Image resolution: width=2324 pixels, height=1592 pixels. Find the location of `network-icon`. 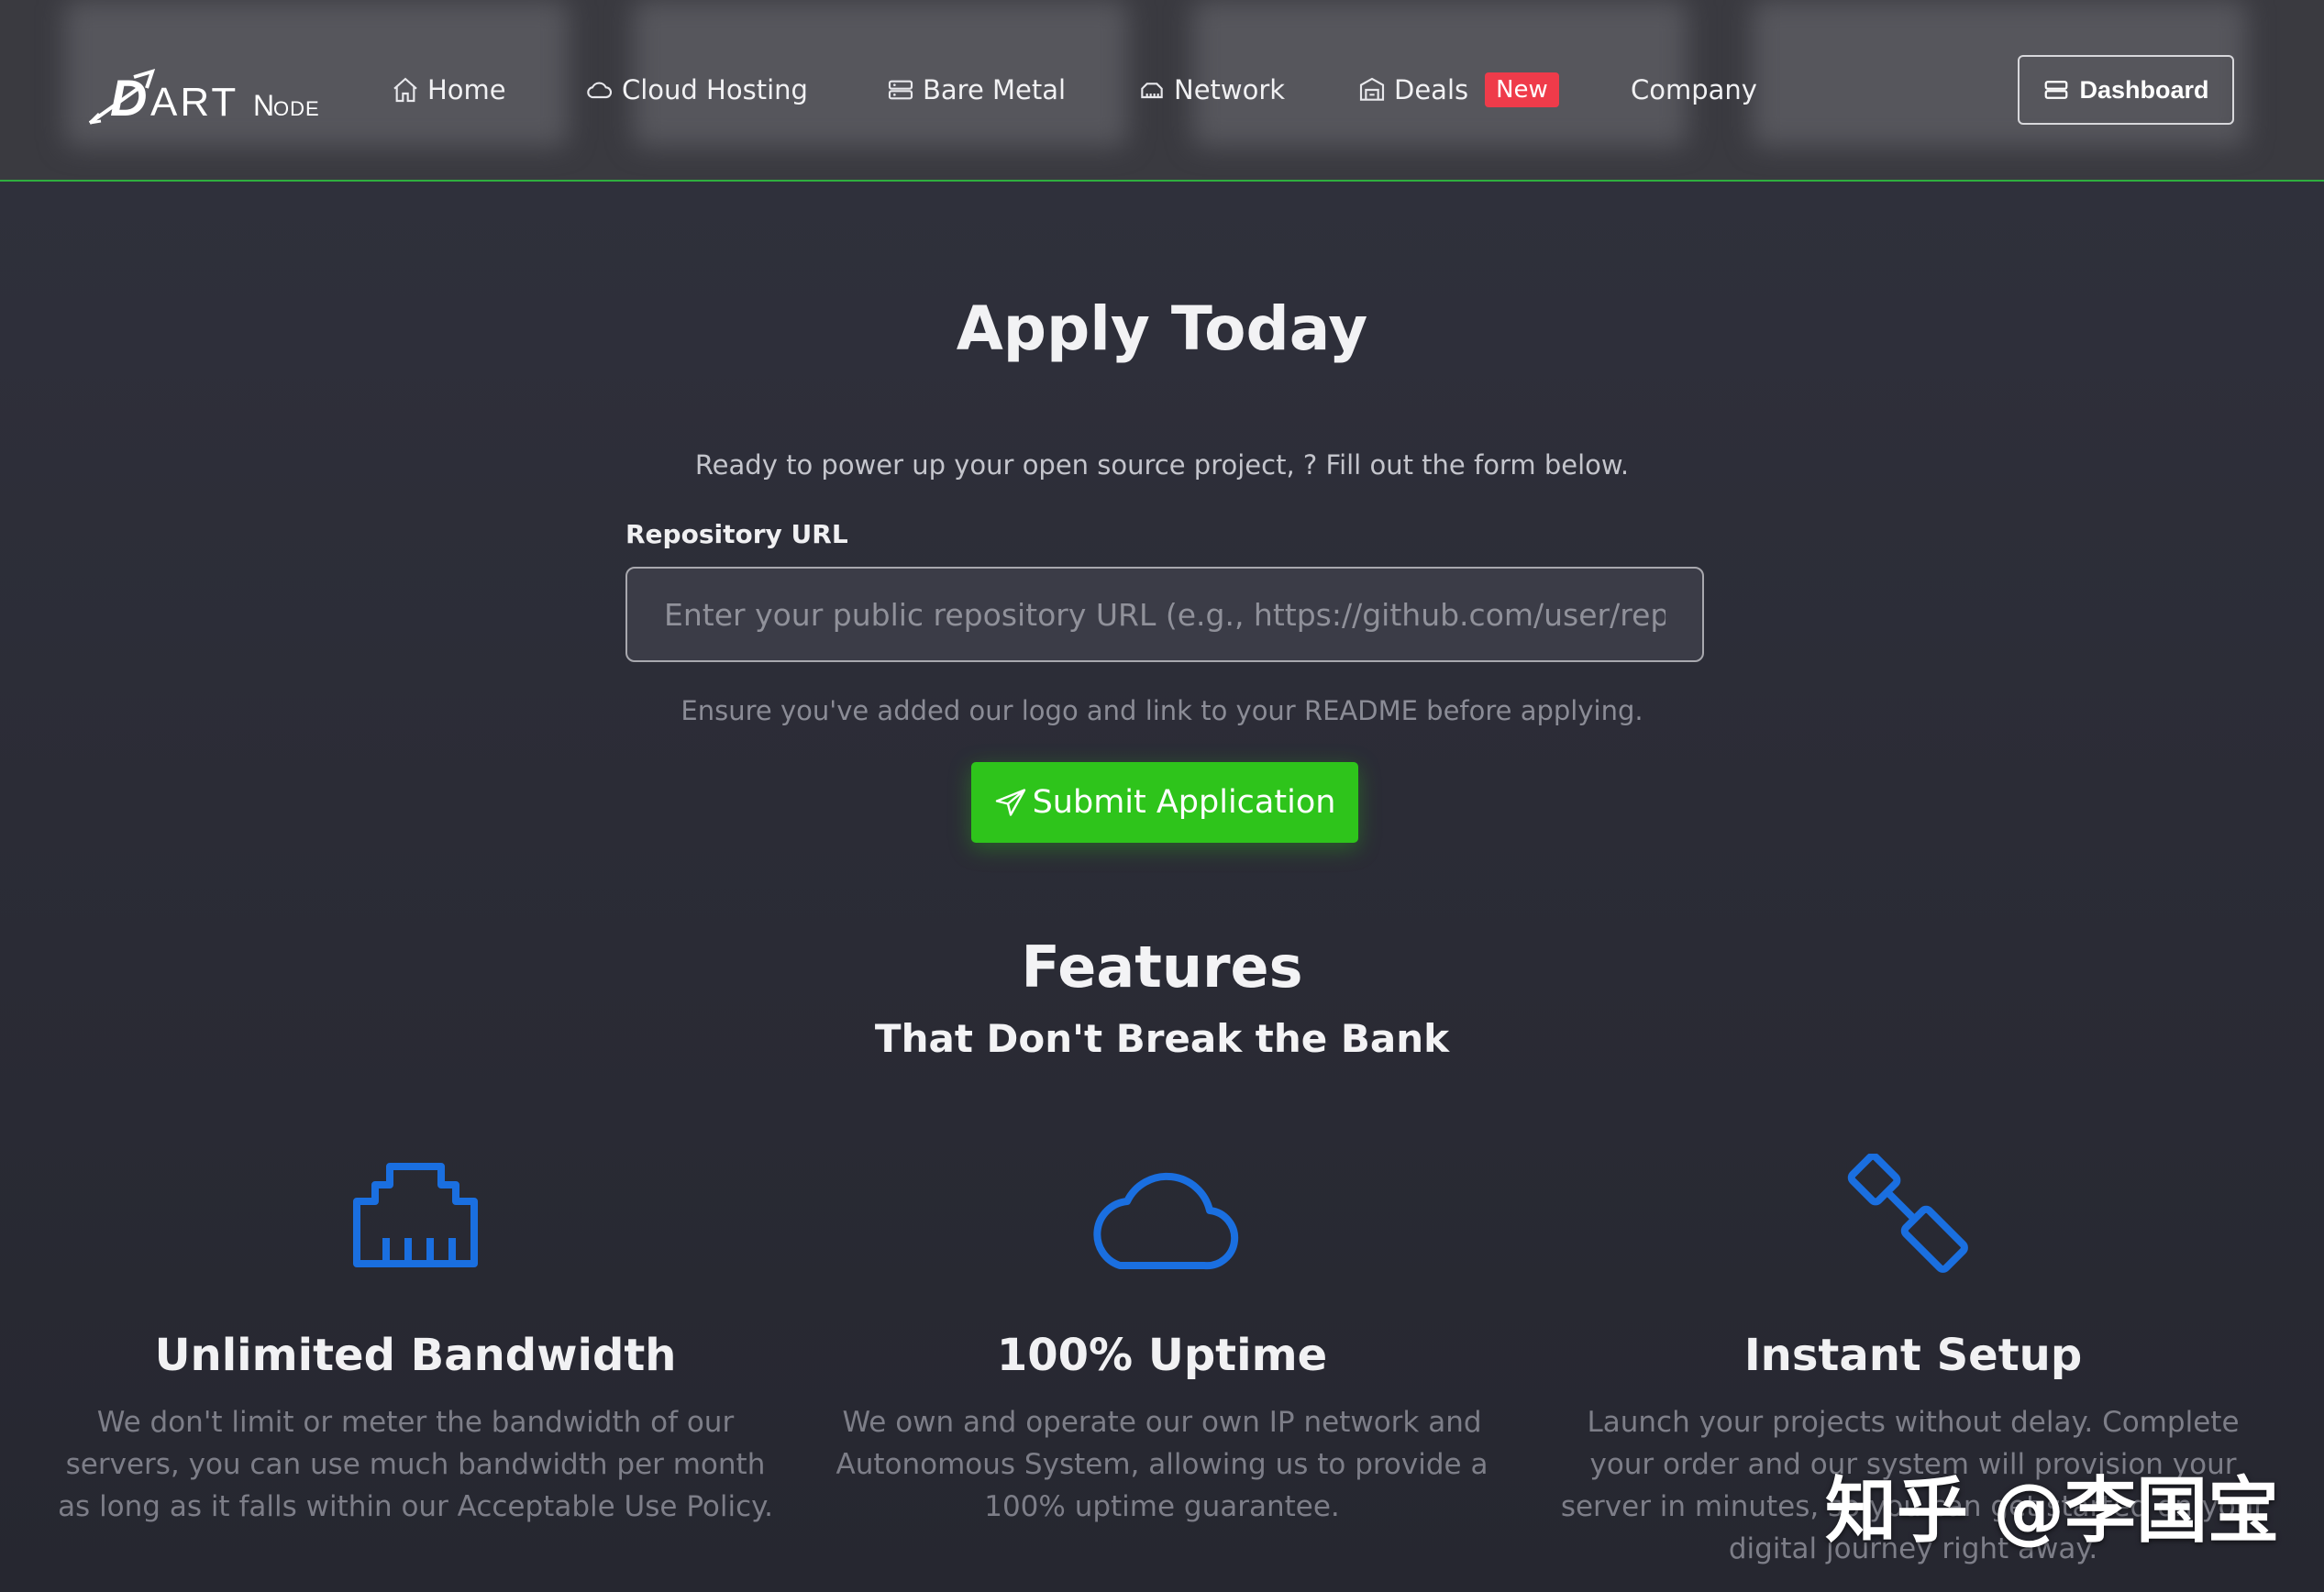

network-icon is located at coordinates (1152, 91).